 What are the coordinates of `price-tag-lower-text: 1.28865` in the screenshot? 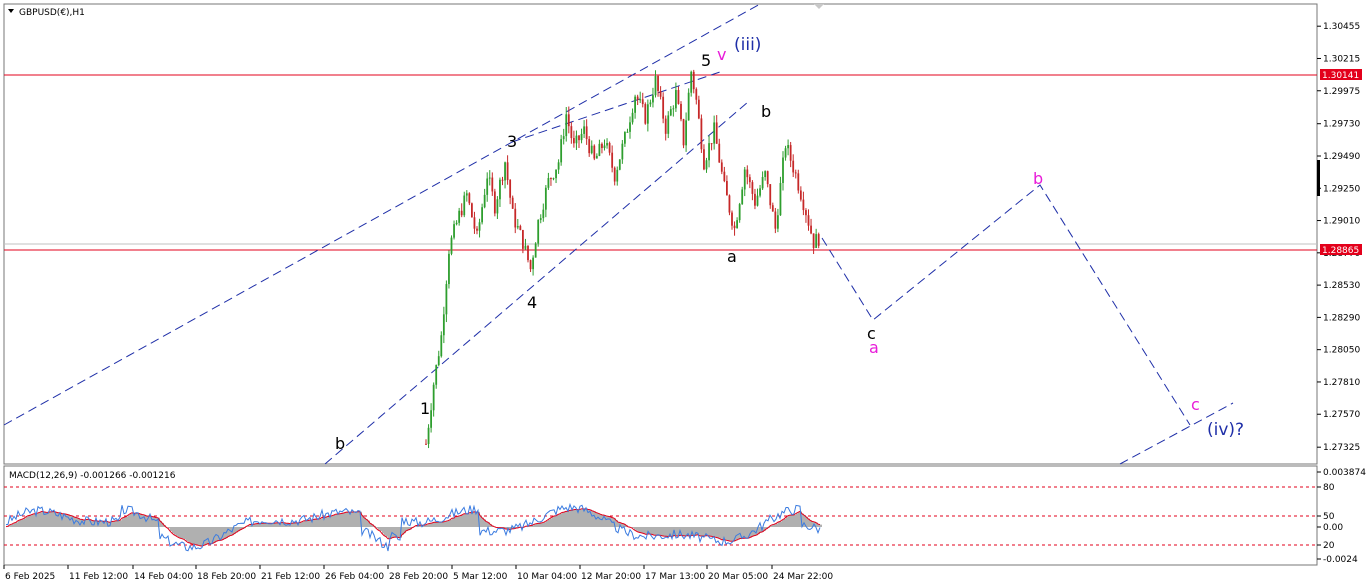 It's located at (1340, 251).